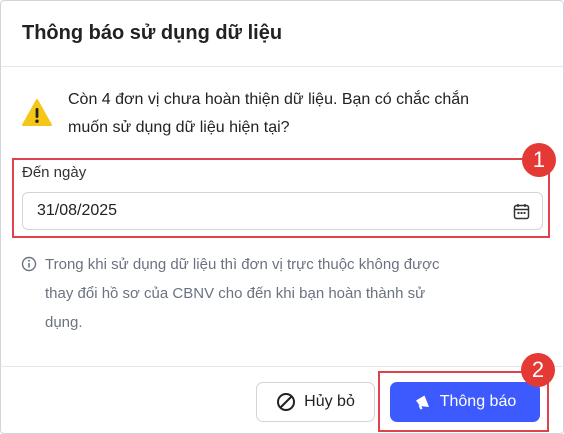 Image resolution: width=564 pixels, height=434 pixels. What do you see at coordinates (539, 160) in the screenshot?
I see `step-badge-1: 1` at bounding box center [539, 160].